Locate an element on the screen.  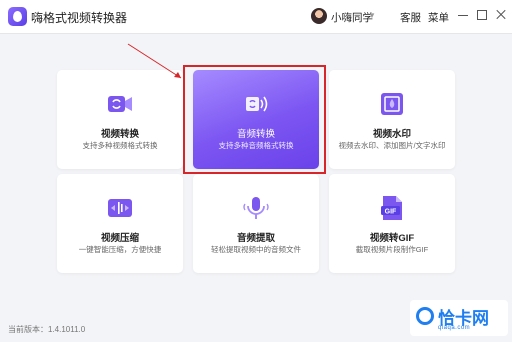
card-title: 视频转GIF is located at coordinates (392, 238).